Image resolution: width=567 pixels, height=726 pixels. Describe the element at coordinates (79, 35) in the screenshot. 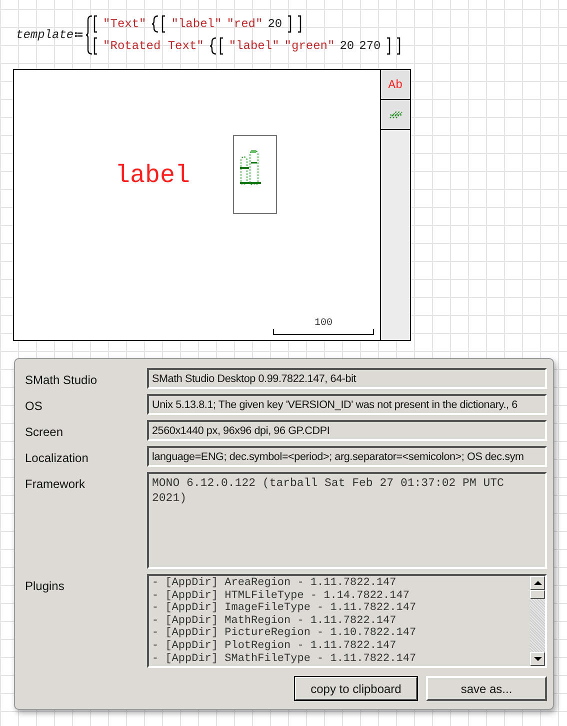

I see `assign-operator: ≔` at that location.